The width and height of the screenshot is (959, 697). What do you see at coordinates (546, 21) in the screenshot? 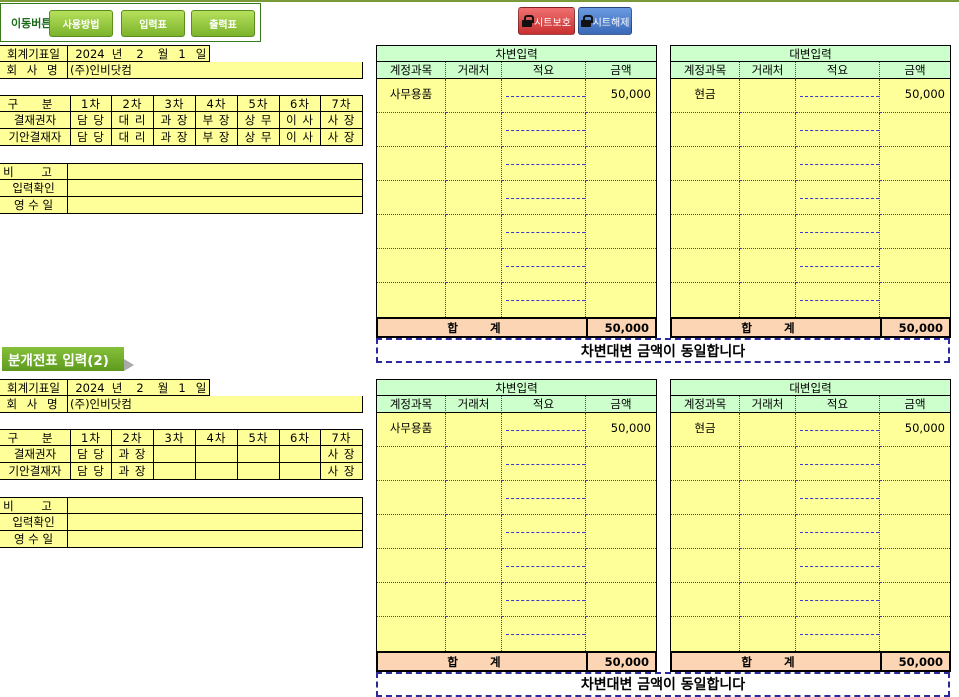
I see `sheet-protect-button: 시트보호` at bounding box center [546, 21].